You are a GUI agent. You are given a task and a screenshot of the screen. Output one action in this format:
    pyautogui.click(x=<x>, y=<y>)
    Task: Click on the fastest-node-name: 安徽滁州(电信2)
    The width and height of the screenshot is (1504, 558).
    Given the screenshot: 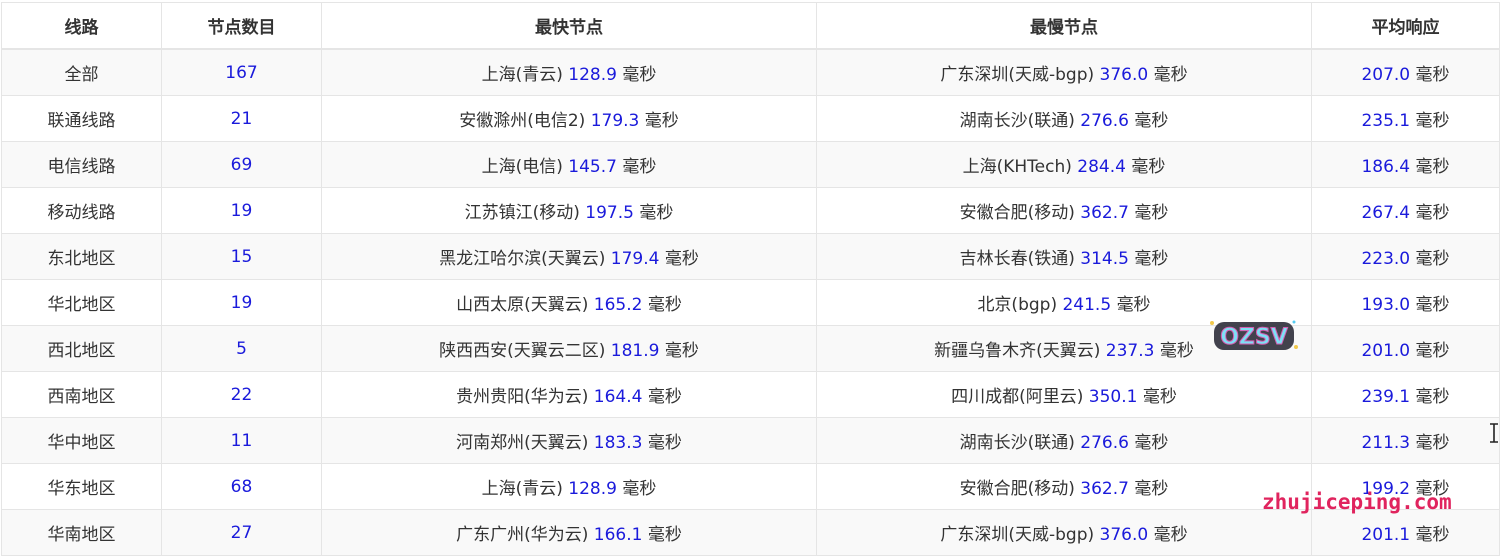 What is the action you would take?
    pyautogui.click(x=522, y=121)
    